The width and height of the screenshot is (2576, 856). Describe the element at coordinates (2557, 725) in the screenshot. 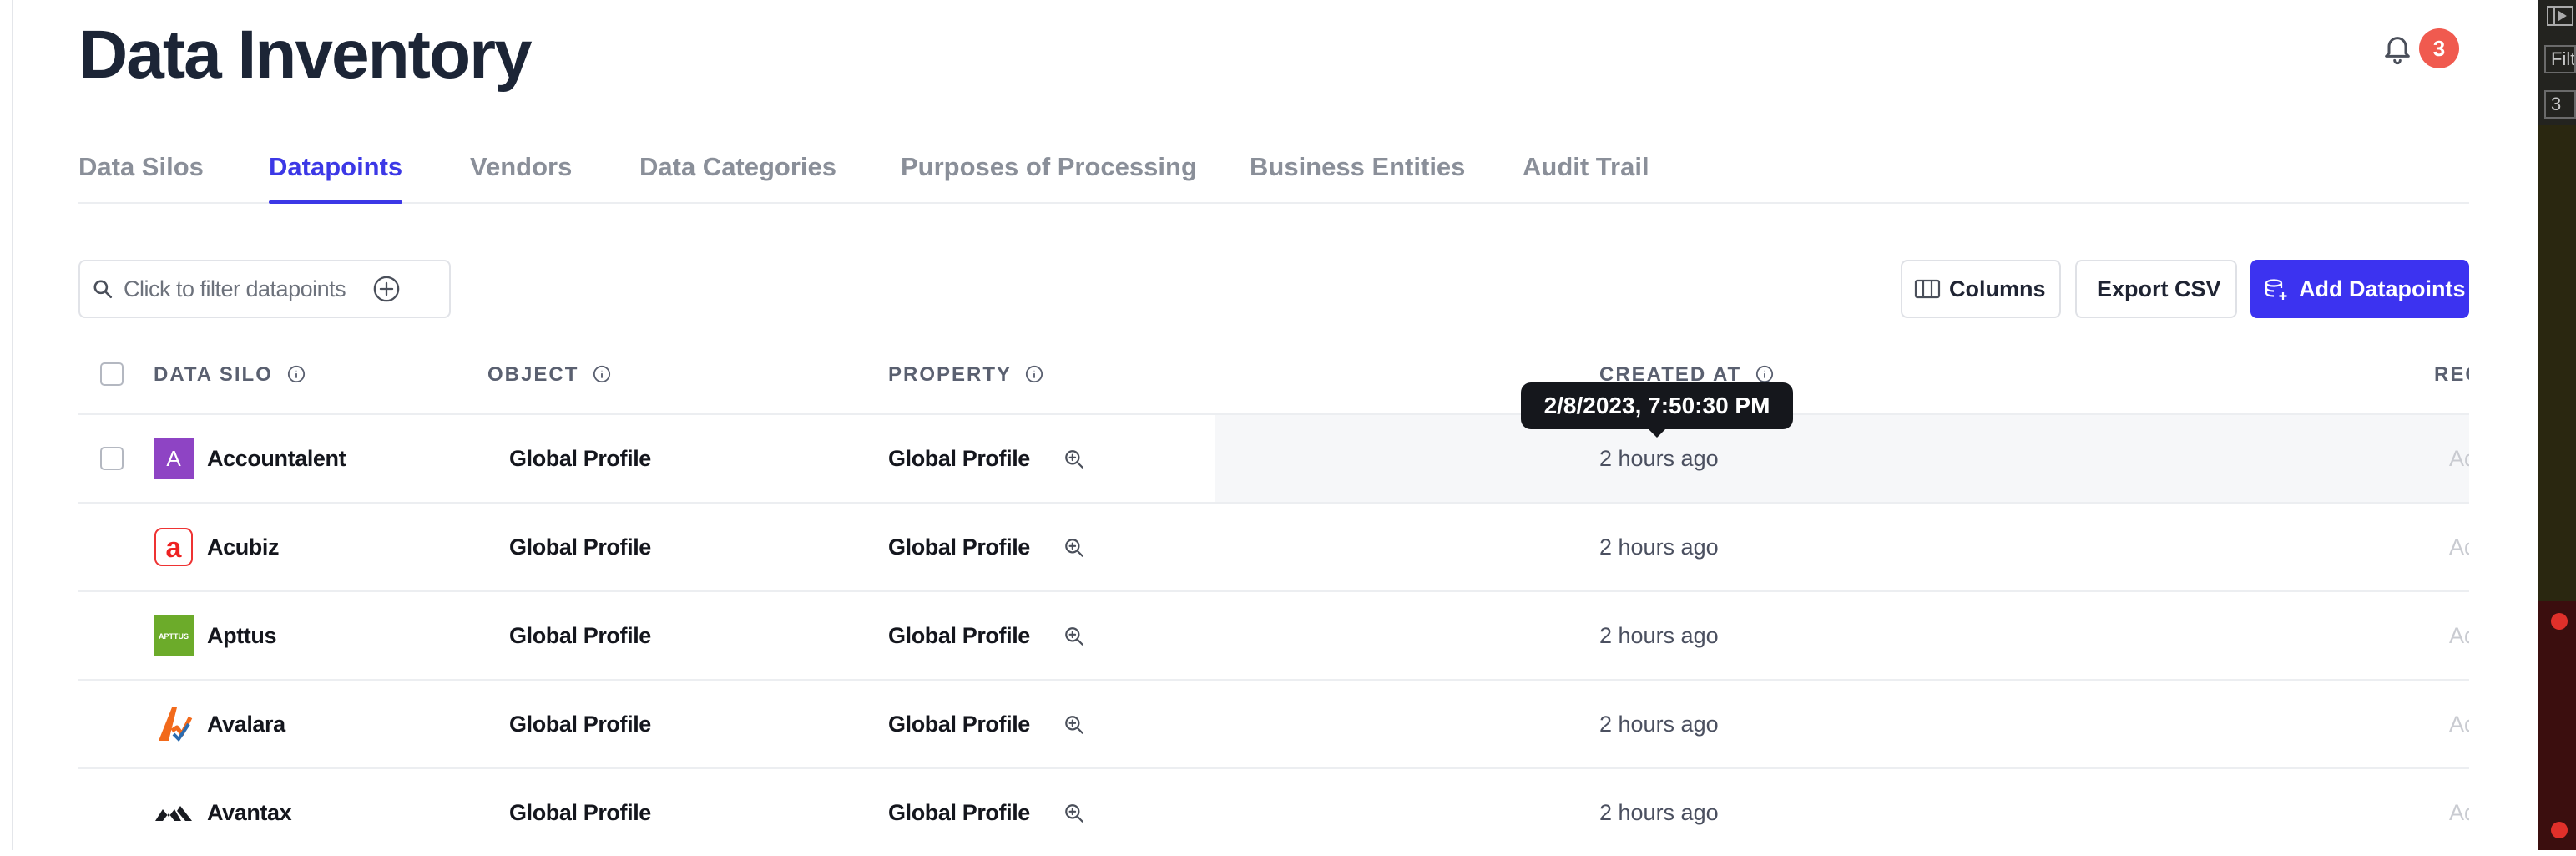

I see `side-panel-error-zone` at that location.